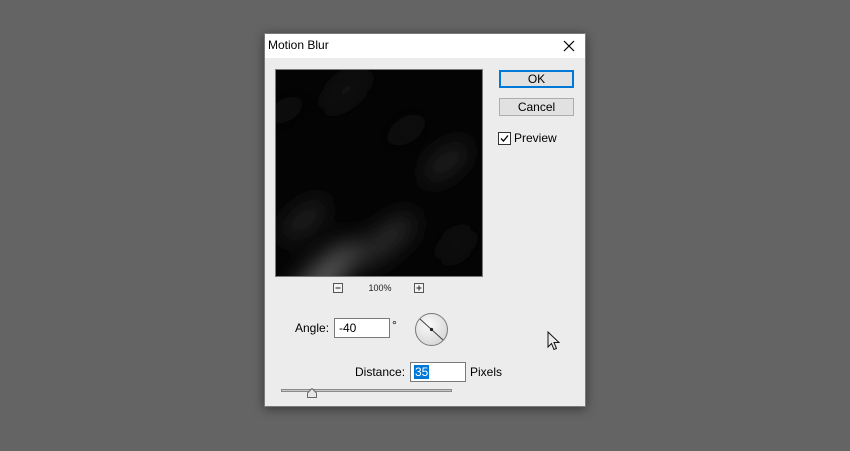 This screenshot has height=451, width=850. I want to click on close-icon, so click(569, 46).